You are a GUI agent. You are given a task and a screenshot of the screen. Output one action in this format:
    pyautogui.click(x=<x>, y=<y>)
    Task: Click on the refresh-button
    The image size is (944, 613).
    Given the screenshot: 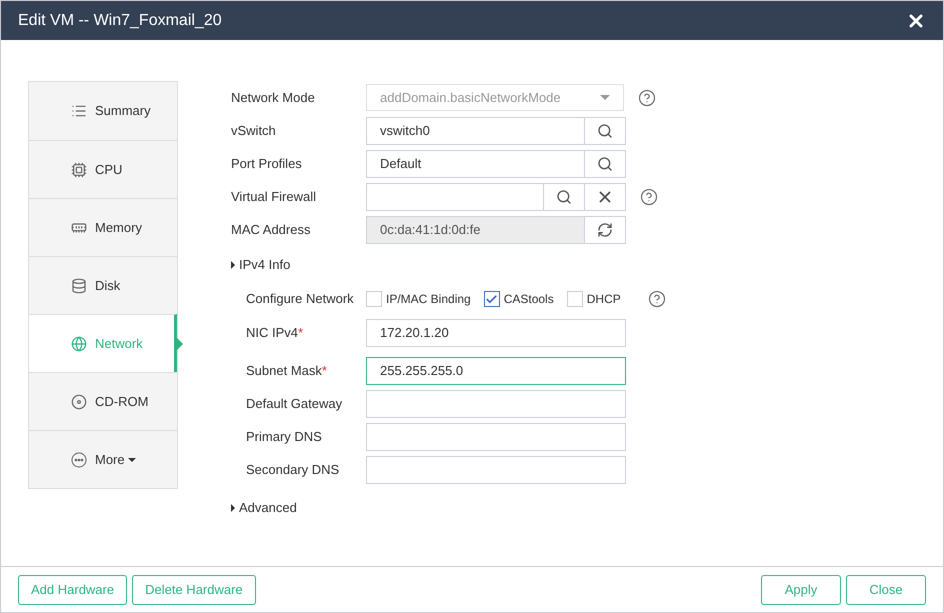 What is the action you would take?
    pyautogui.click(x=605, y=230)
    